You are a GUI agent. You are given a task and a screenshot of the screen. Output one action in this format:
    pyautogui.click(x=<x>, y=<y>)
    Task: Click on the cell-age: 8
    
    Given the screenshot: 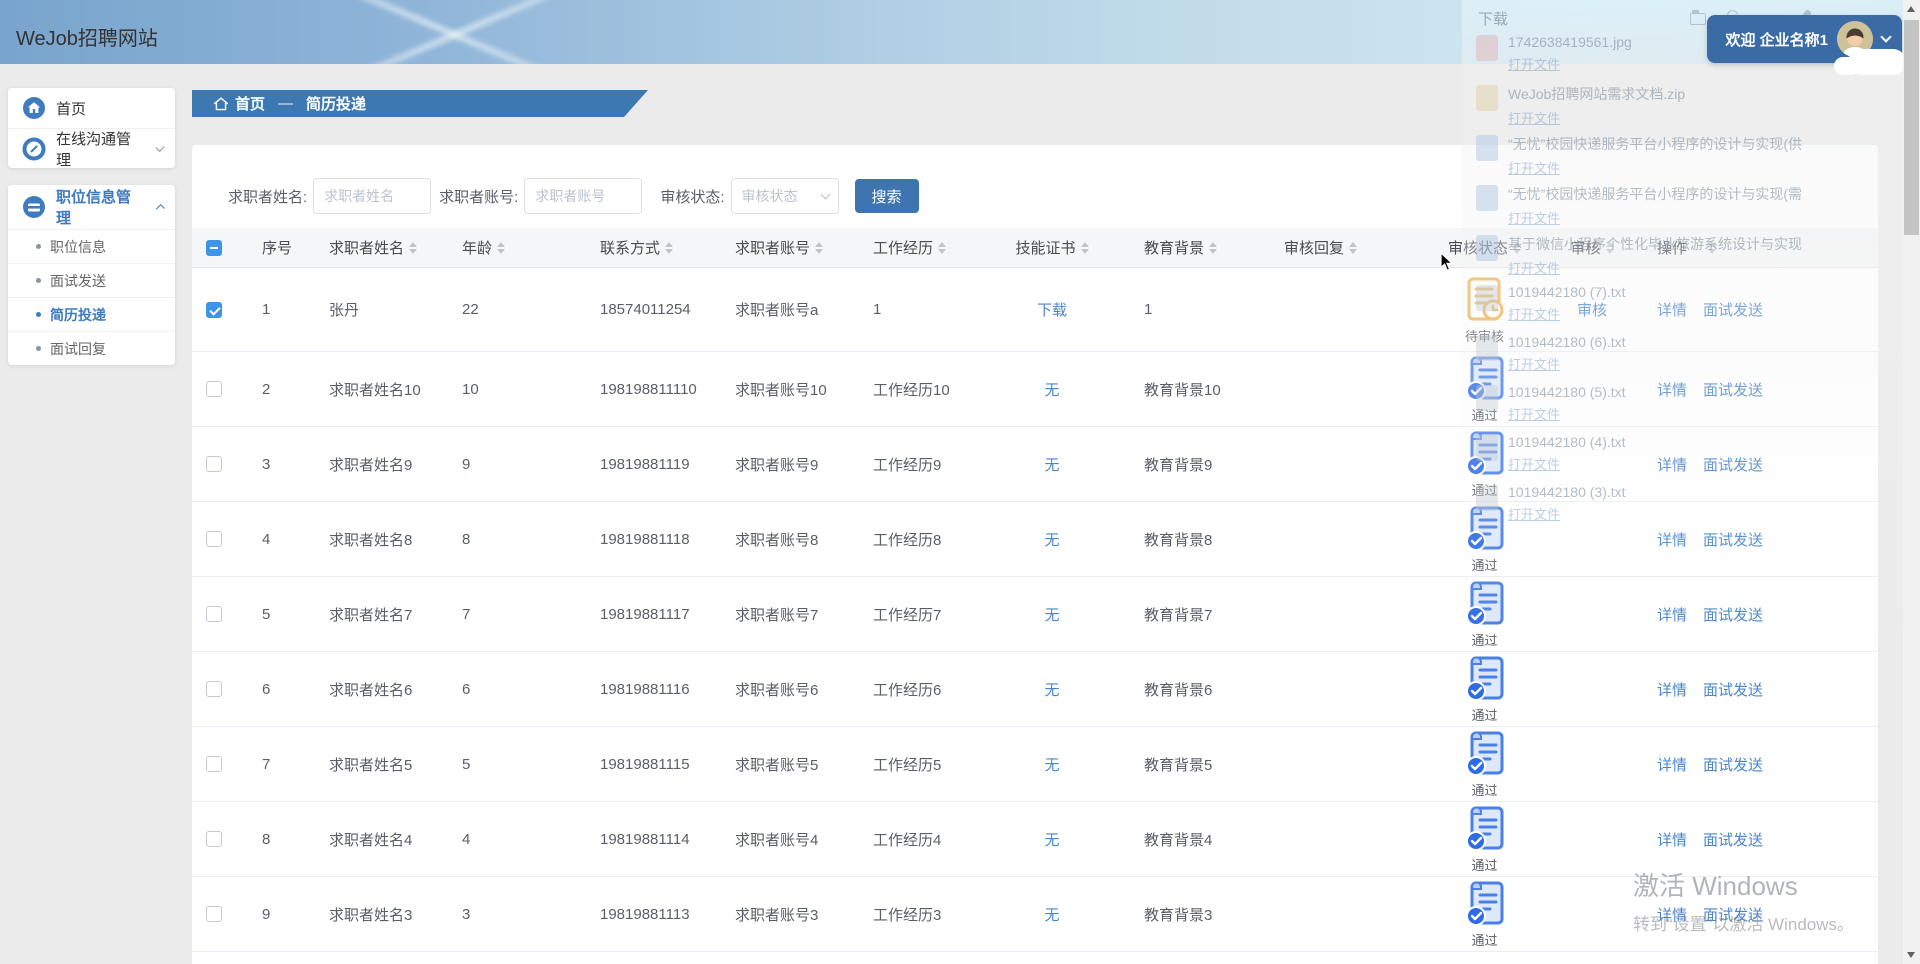 What is the action you would take?
    pyautogui.click(x=466, y=539)
    